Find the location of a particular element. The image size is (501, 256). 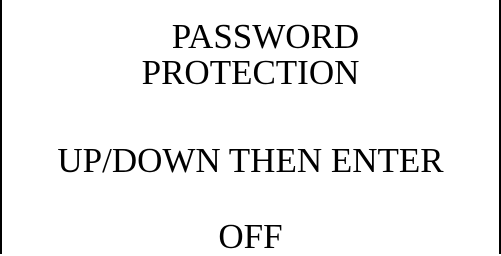

password-protection-value: OFF is located at coordinates (250, 237).